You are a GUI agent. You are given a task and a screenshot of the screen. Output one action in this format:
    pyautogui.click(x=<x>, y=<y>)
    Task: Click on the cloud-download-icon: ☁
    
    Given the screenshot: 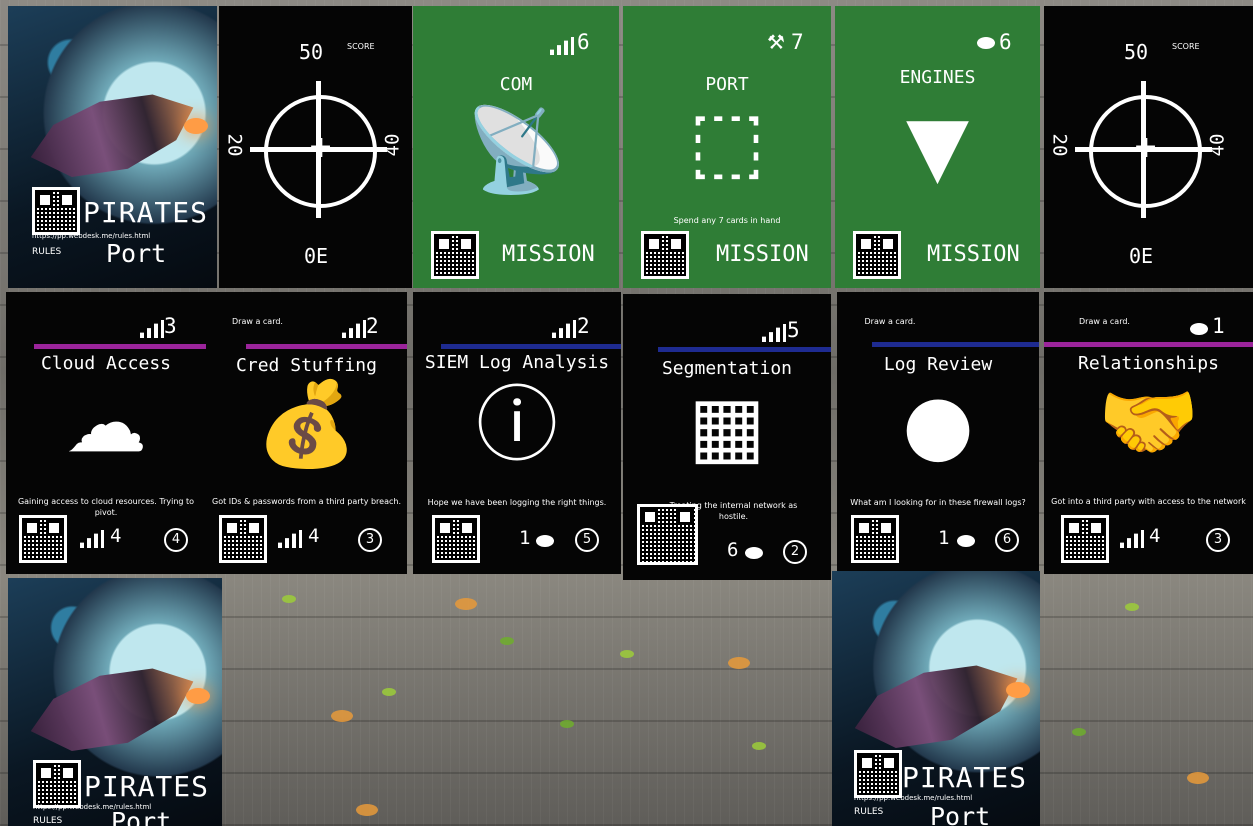 What is the action you would take?
    pyautogui.click(x=106, y=423)
    